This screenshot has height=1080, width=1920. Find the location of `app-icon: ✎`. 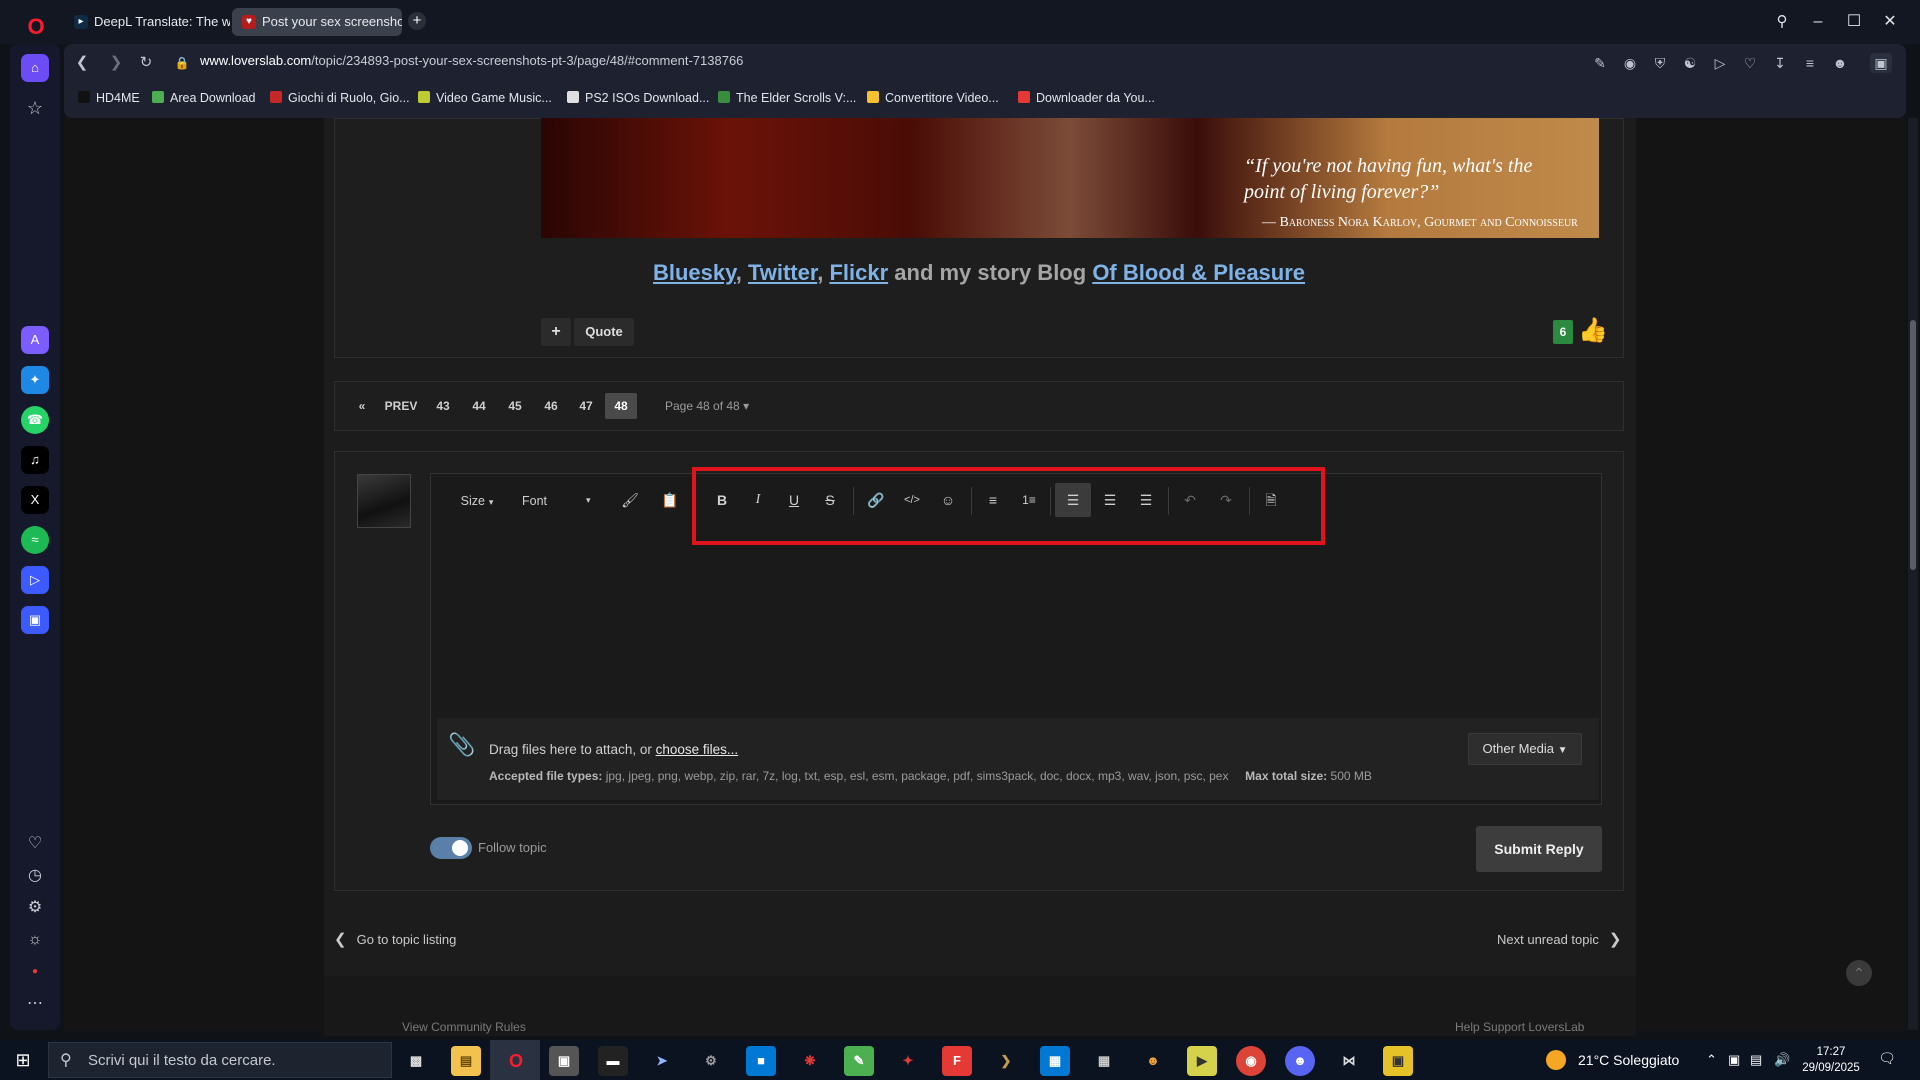

app-icon: ✎ is located at coordinates (859, 1061).